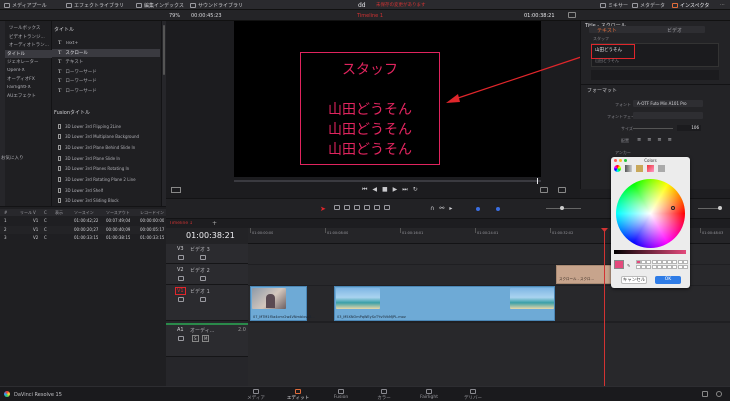 Image resolution: width=730 pixels, height=401 pixels. Describe the element at coordinates (705, 394) in the screenshot. I see `home-icon` at that location.